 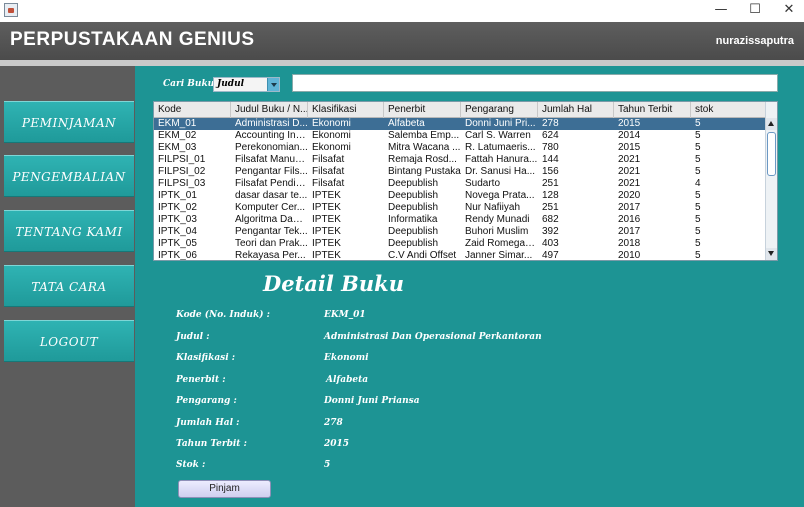 What do you see at coordinates (231, 84) in the screenshot?
I see `search-field-value: Judul` at bounding box center [231, 84].